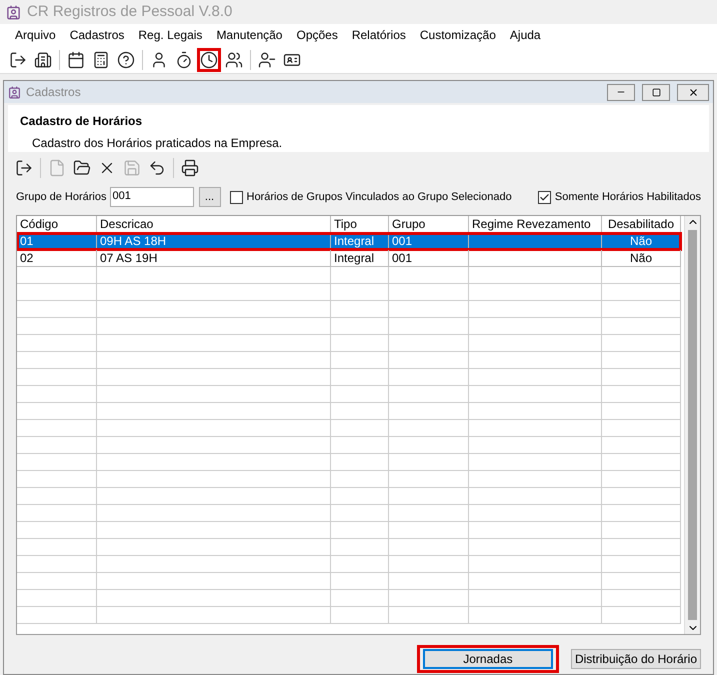 The width and height of the screenshot is (717, 675). I want to click on clock-icon, so click(209, 60).